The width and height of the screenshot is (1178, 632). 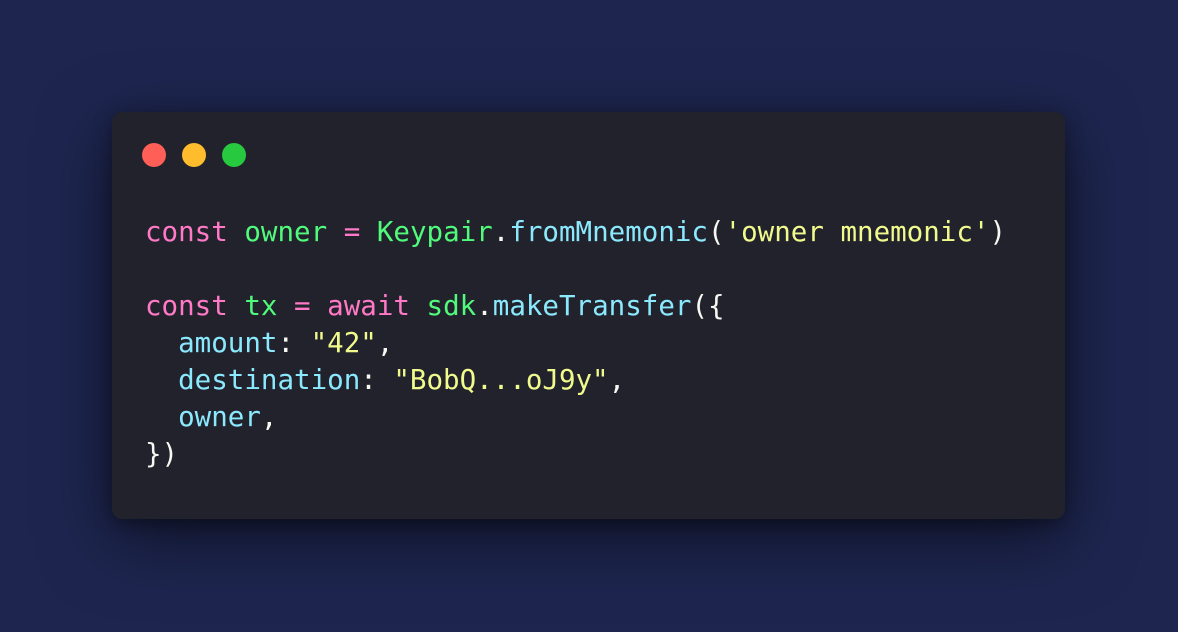 I want to click on code-line-5: owner,, so click(x=575, y=417).